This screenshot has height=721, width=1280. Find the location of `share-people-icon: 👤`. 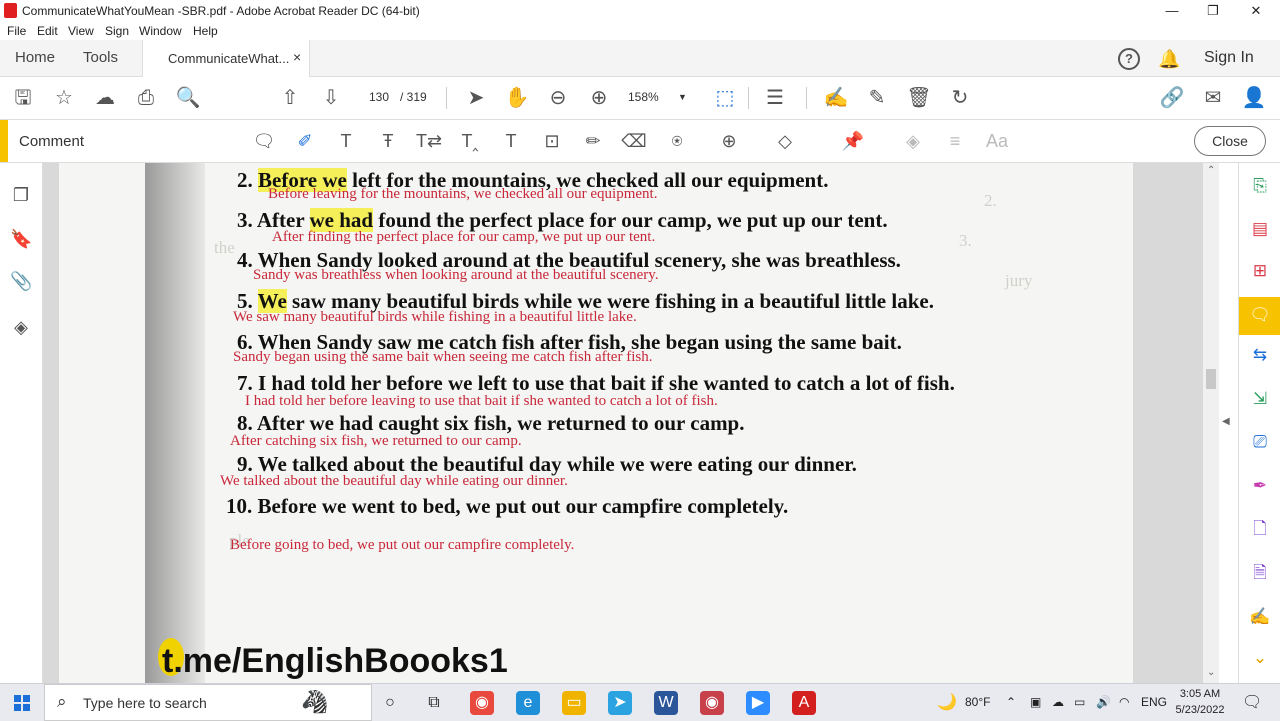

share-people-icon: 👤 is located at coordinates (1254, 98).